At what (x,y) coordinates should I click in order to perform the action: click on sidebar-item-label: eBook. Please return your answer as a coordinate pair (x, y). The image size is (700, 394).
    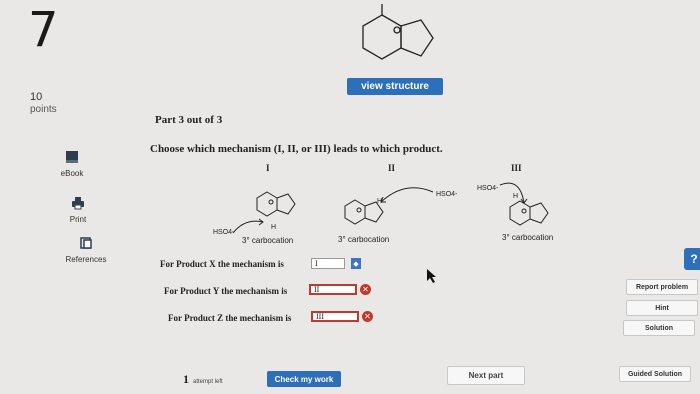
    Looking at the image, I should click on (72, 173).